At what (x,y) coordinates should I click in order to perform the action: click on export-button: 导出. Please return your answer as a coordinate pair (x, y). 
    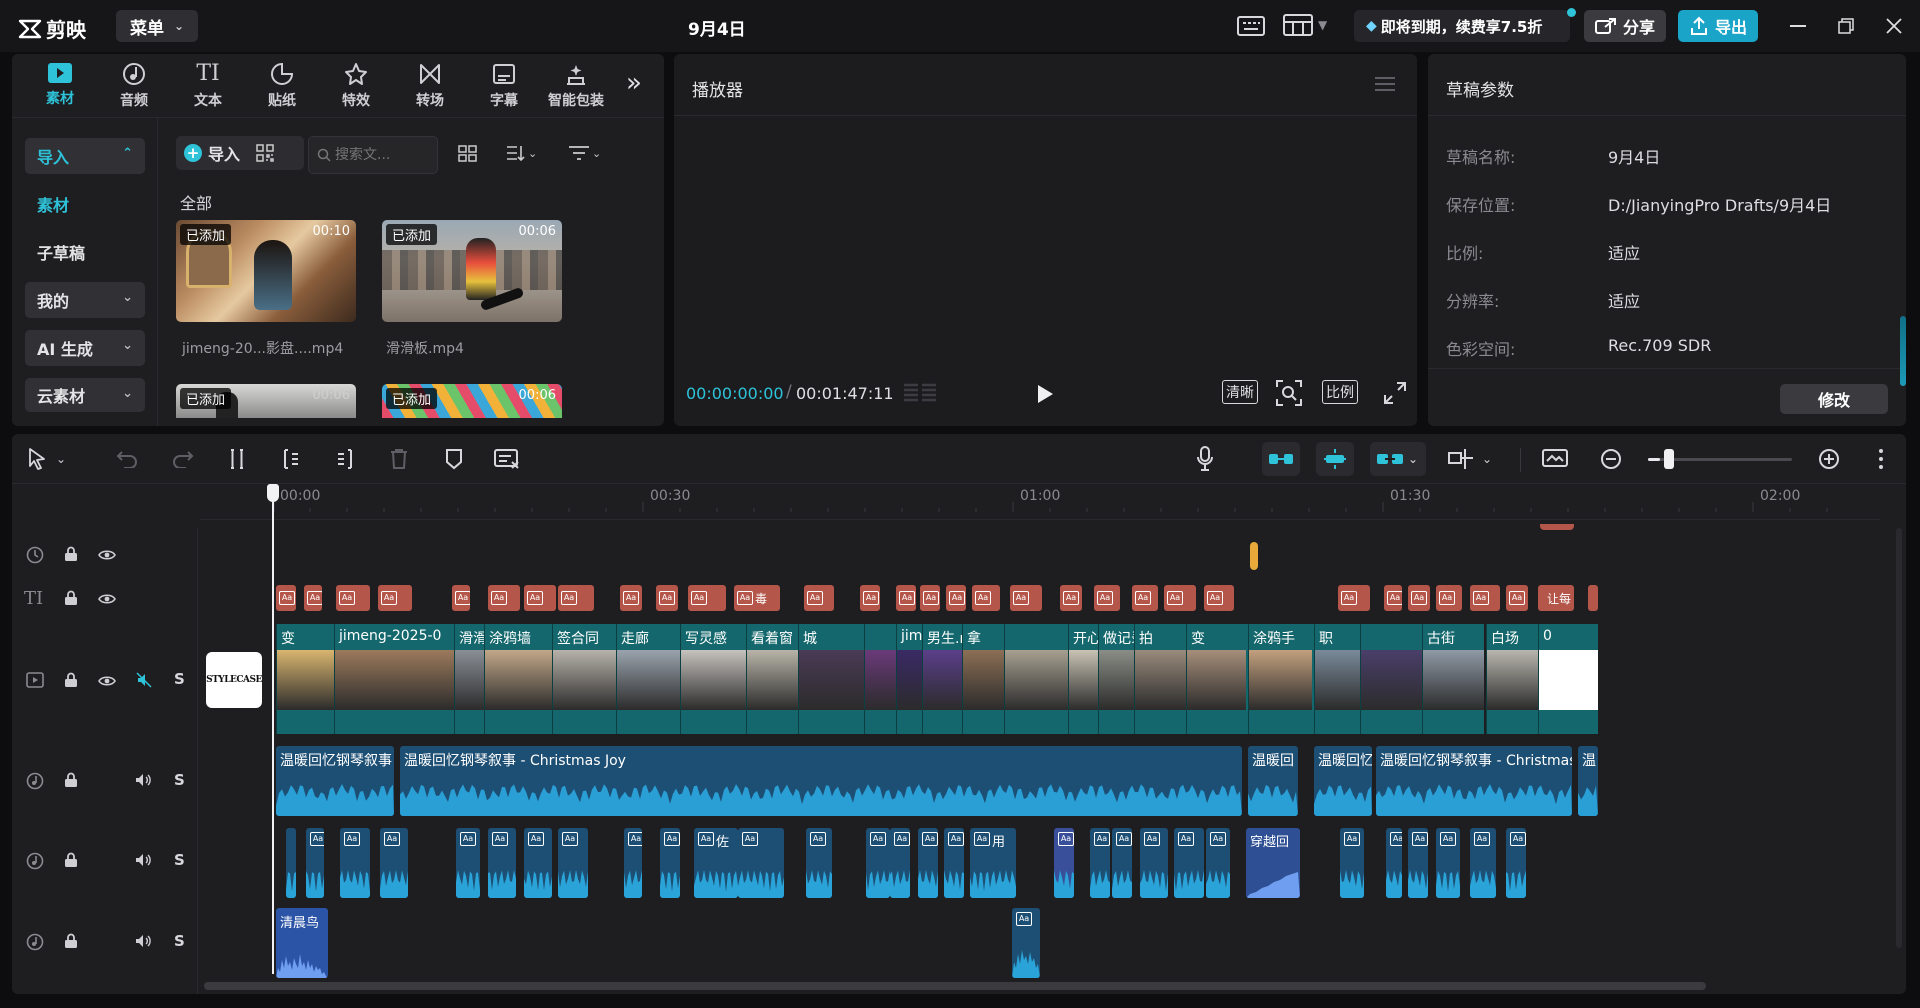
    Looking at the image, I should click on (1718, 26).